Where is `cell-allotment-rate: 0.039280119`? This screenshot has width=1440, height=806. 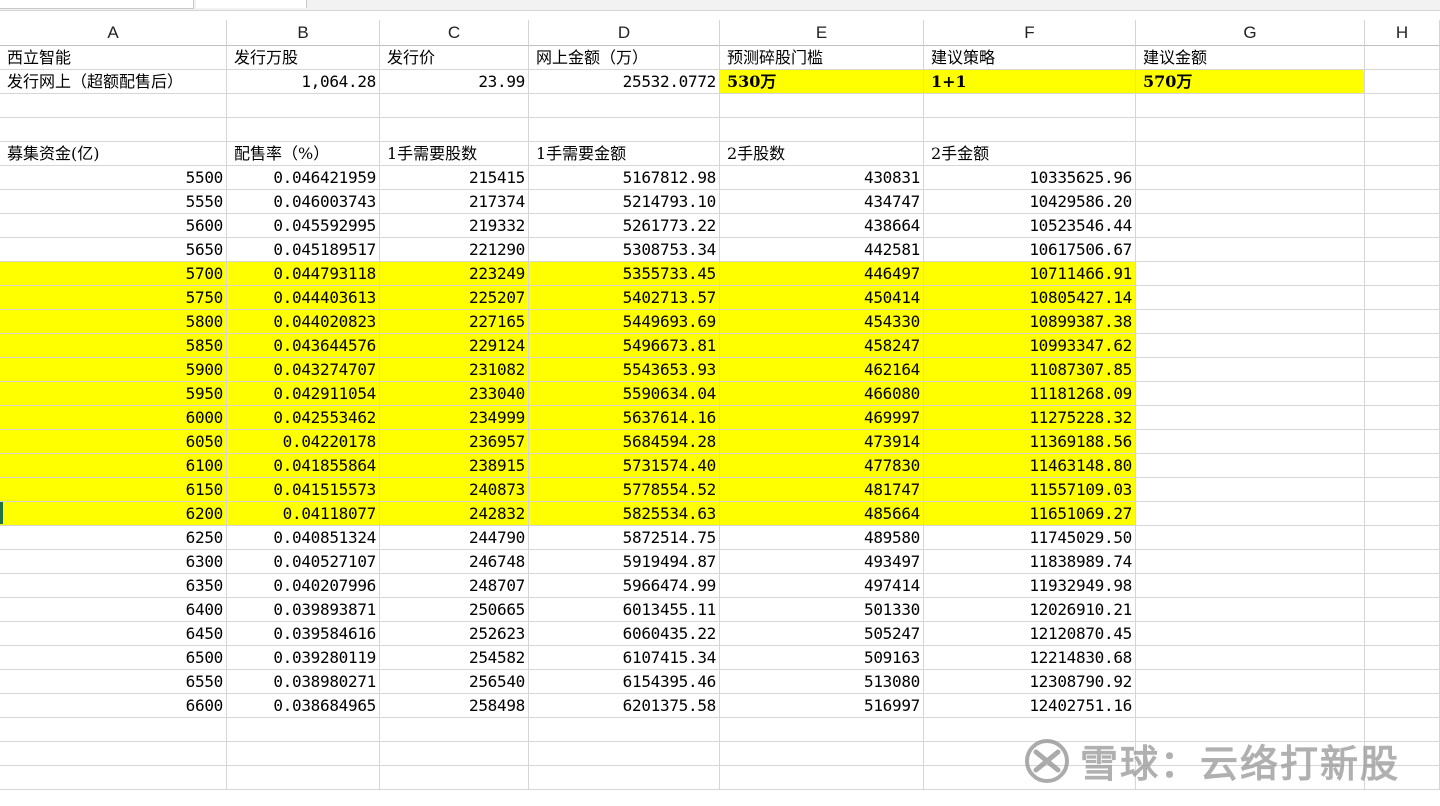 cell-allotment-rate: 0.039280119 is located at coordinates (303, 658).